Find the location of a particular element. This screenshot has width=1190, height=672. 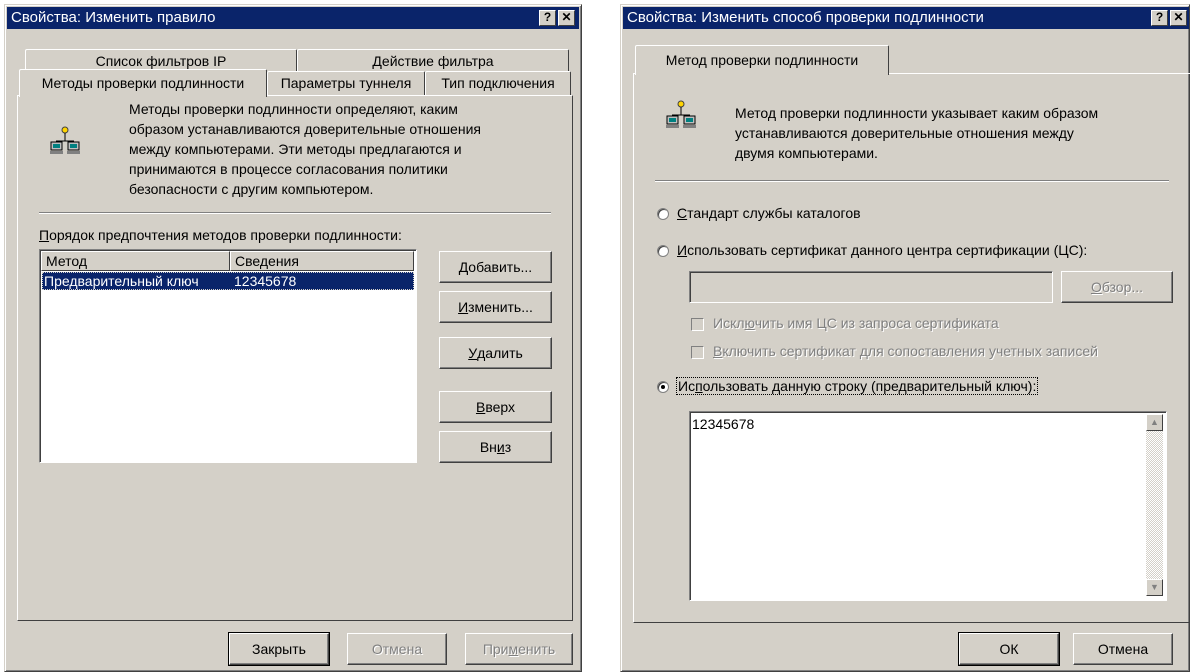

column-header-method: Метод is located at coordinates (135, 261).